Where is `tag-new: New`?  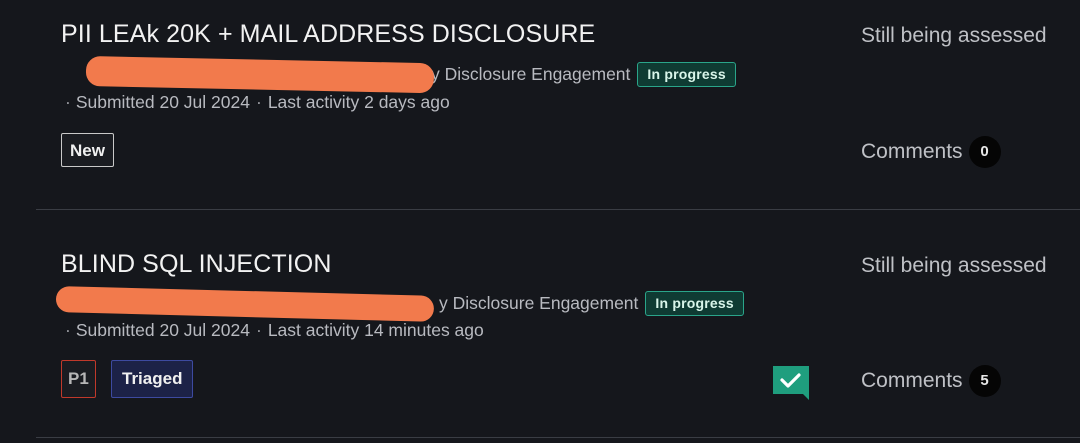
tag-new: New is located at coordinates (87, 150).